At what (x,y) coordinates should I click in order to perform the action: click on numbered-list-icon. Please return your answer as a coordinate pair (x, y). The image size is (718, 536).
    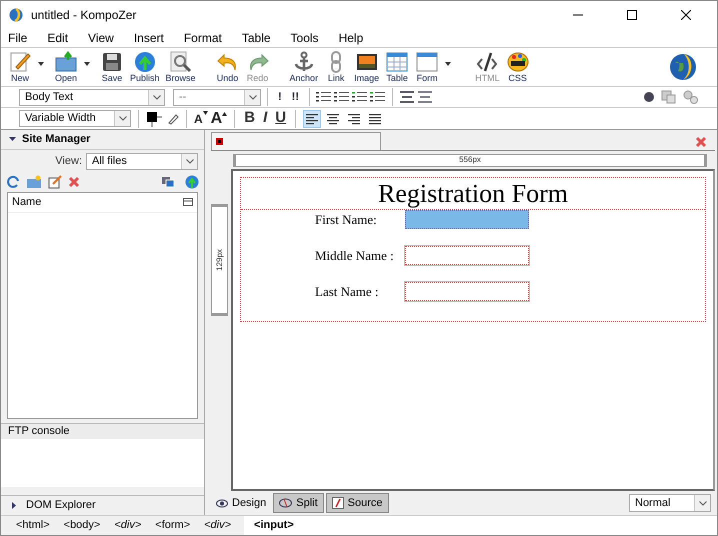
    Looking at the image, I should click on (324, 97).